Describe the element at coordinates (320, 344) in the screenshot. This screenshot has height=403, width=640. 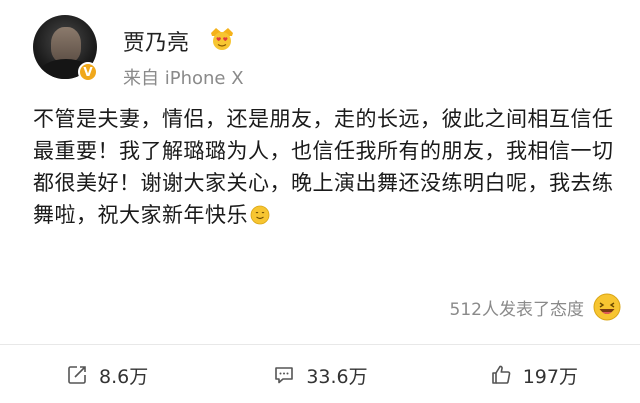
I see `divider` at that location.